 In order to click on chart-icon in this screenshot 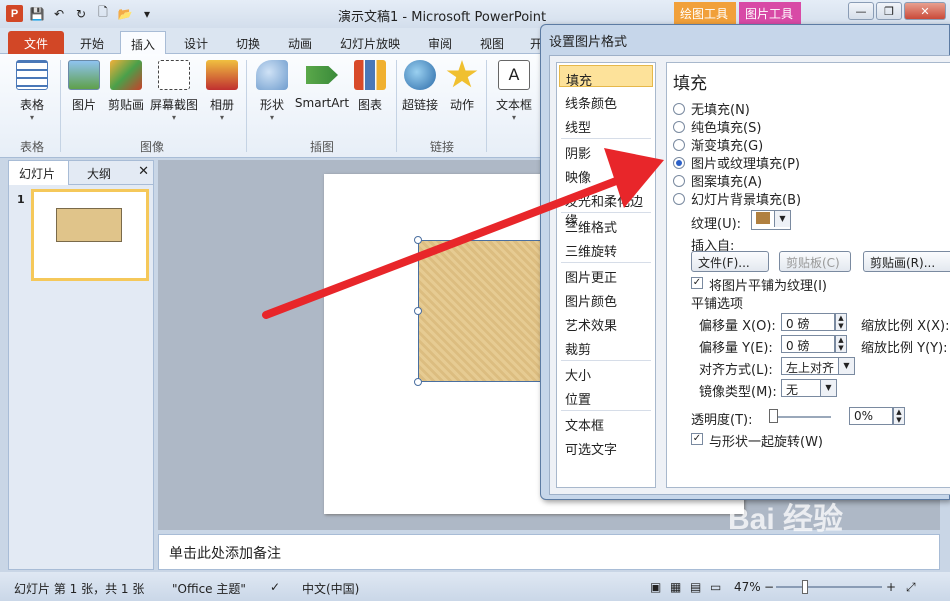, I will do `click(370, 75)`.